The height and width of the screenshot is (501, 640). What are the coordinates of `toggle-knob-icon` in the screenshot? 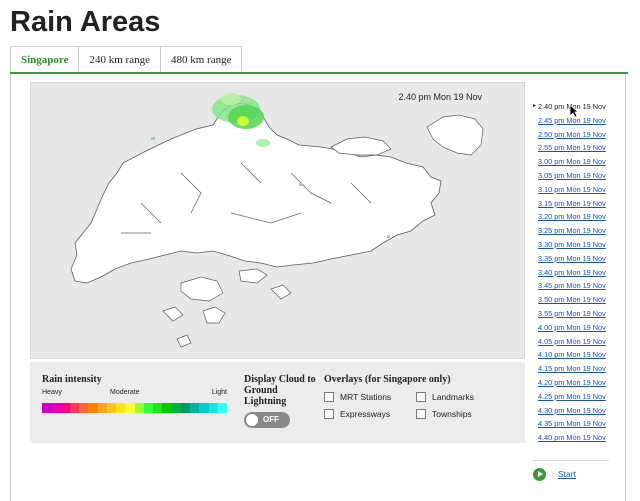 It's located at (252, 420).